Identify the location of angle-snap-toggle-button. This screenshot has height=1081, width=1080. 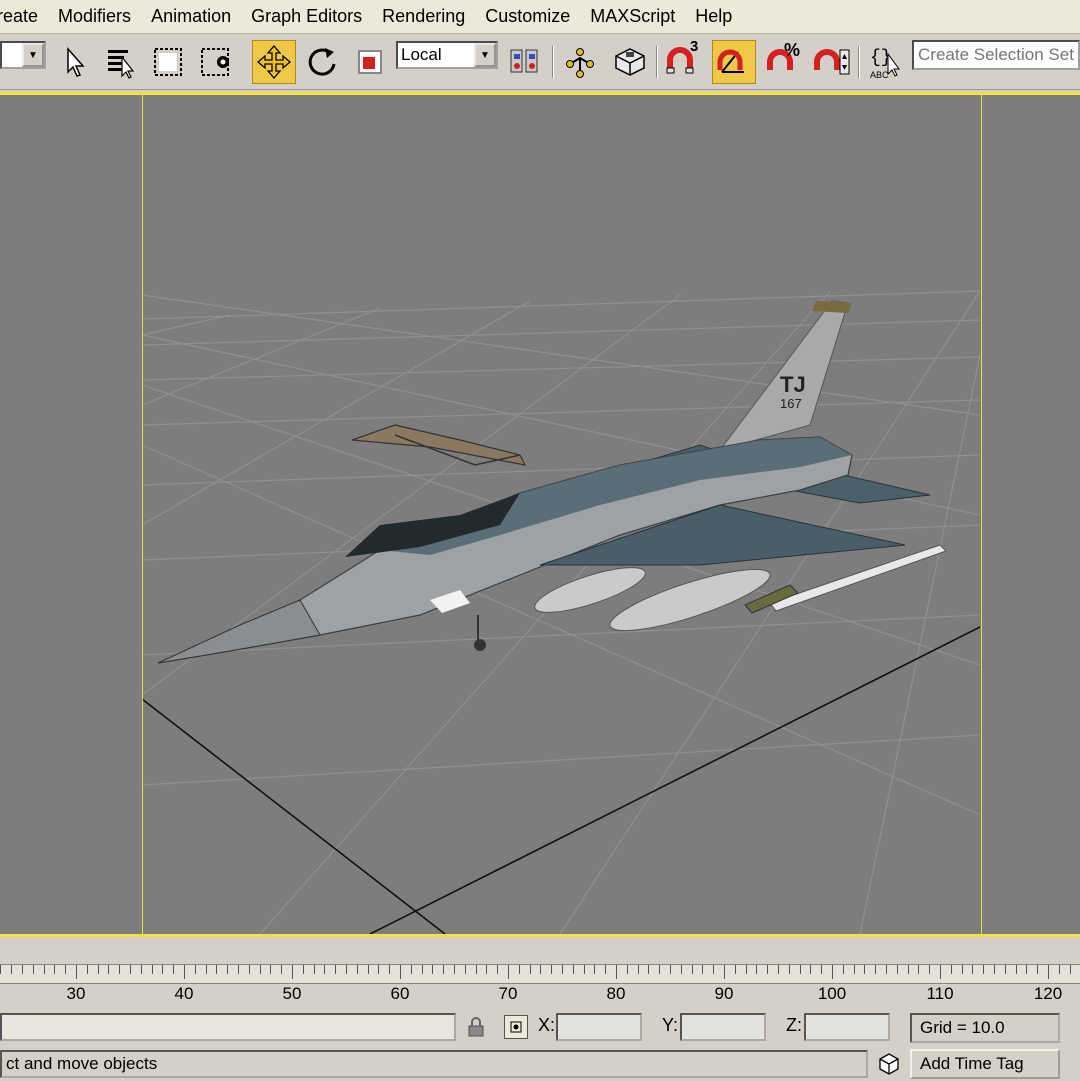
(734, 62).